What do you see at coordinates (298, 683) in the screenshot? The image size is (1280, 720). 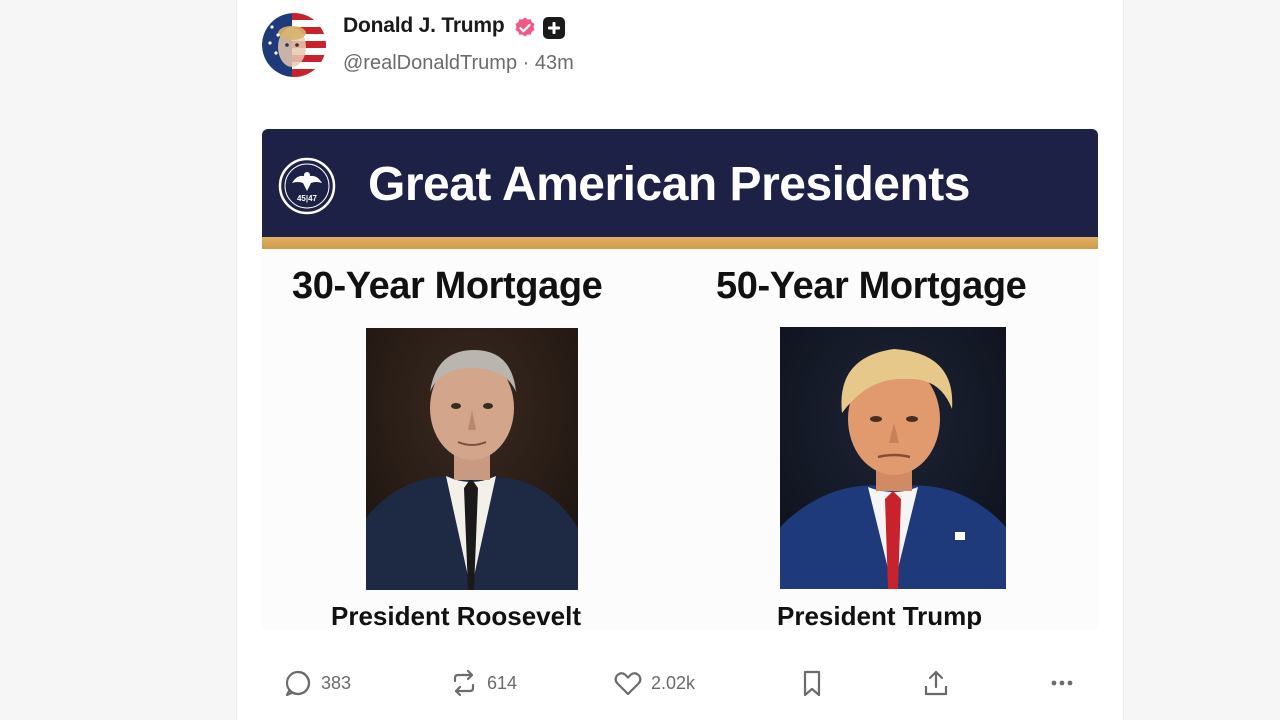 I see `reply-icon` at bounding box center [298, 683].